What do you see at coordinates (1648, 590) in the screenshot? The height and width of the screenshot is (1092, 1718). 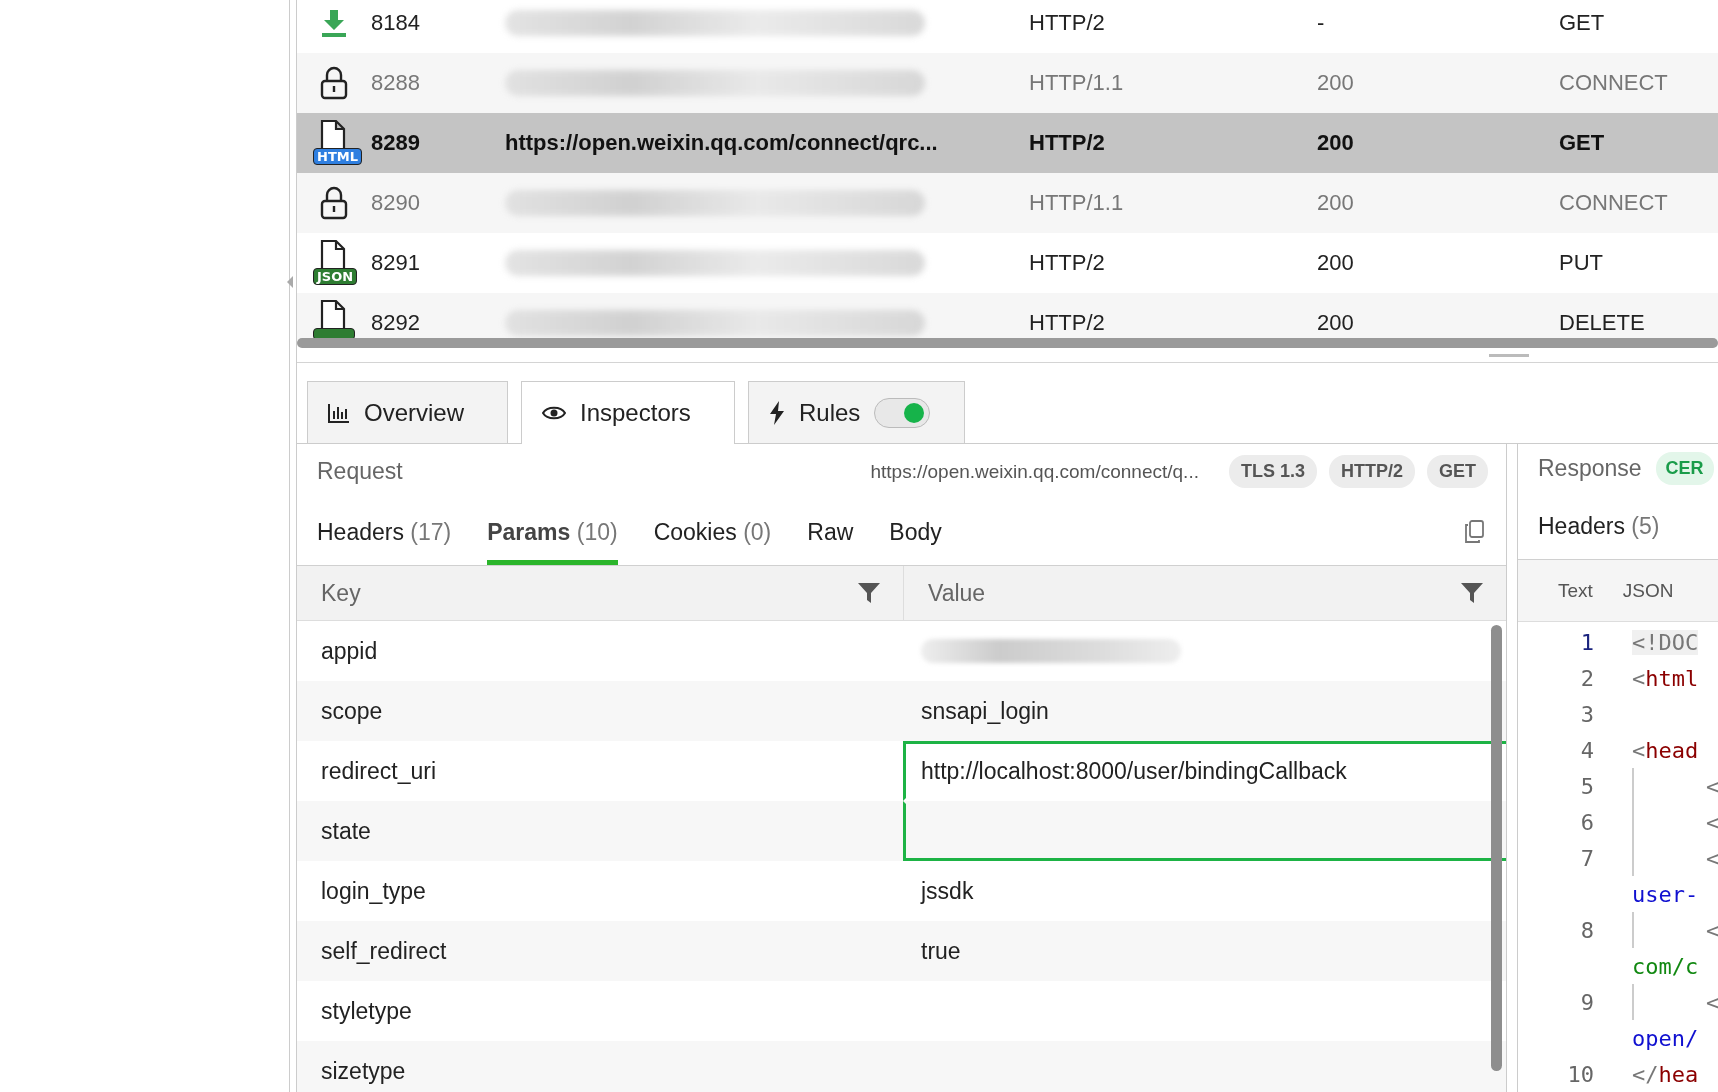 I see `view-tab: JSON` at bounding box center [1648, 590].